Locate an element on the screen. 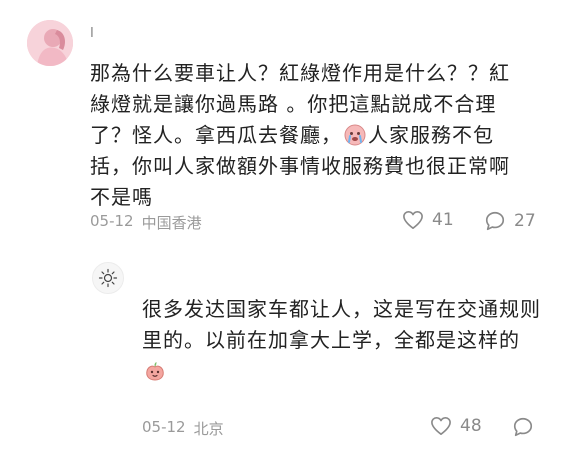 The width and height of the screenshot is (574, 458). avatar-photo-icon is located at coordinates (50, 43).